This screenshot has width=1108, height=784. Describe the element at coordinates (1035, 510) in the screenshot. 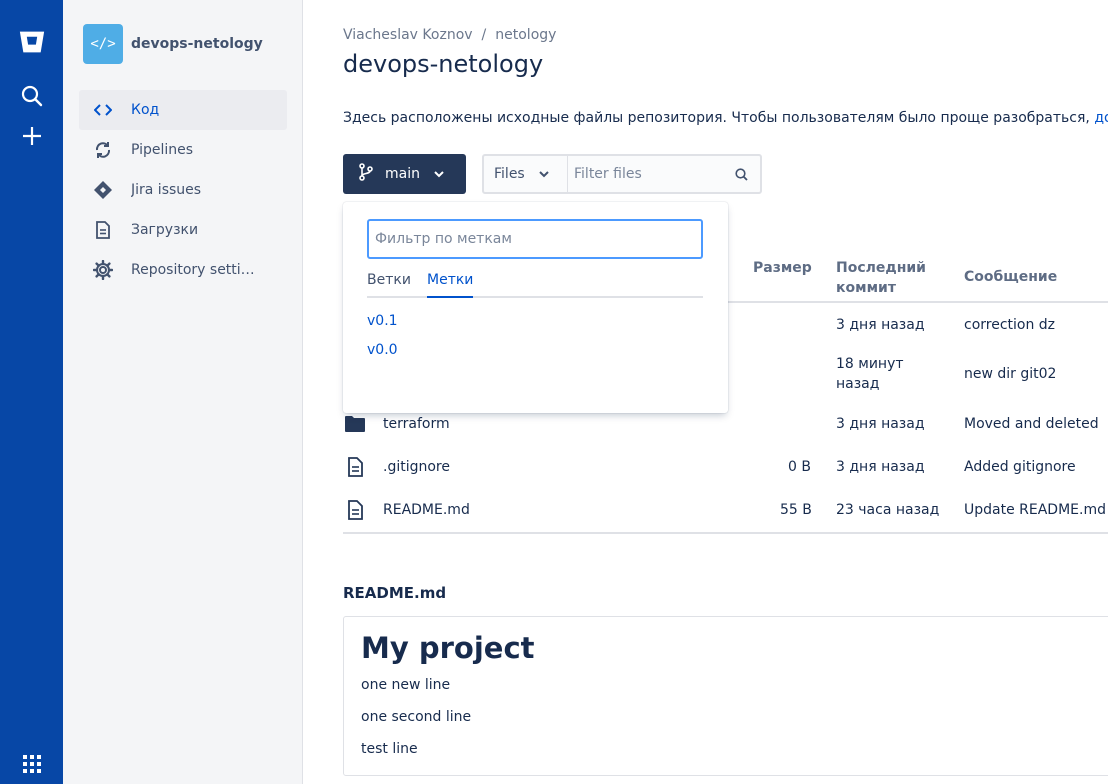

I see `row-message: Update README.md` at that location.